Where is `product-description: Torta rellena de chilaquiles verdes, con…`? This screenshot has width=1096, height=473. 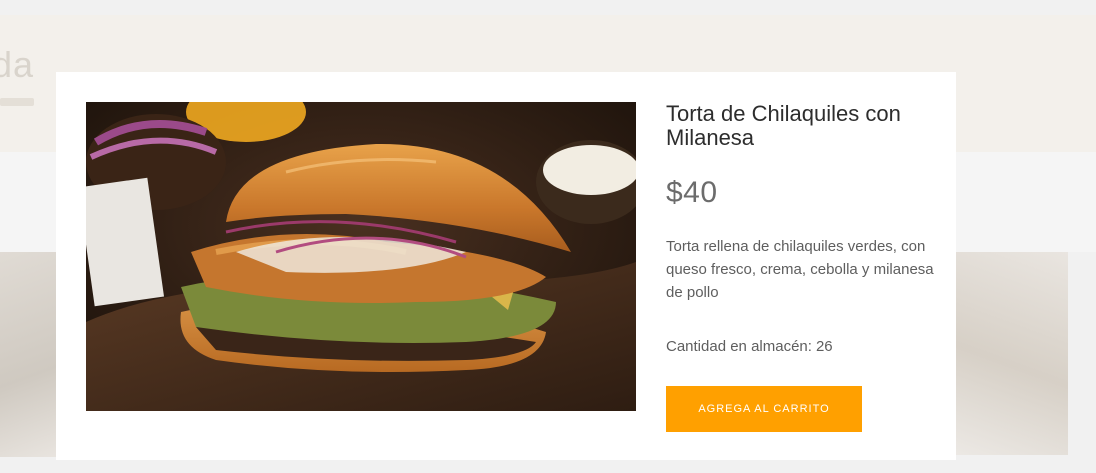 product-description: Torta rellena de chilaquiles verdes, con… is located at coordinates (800, 269).